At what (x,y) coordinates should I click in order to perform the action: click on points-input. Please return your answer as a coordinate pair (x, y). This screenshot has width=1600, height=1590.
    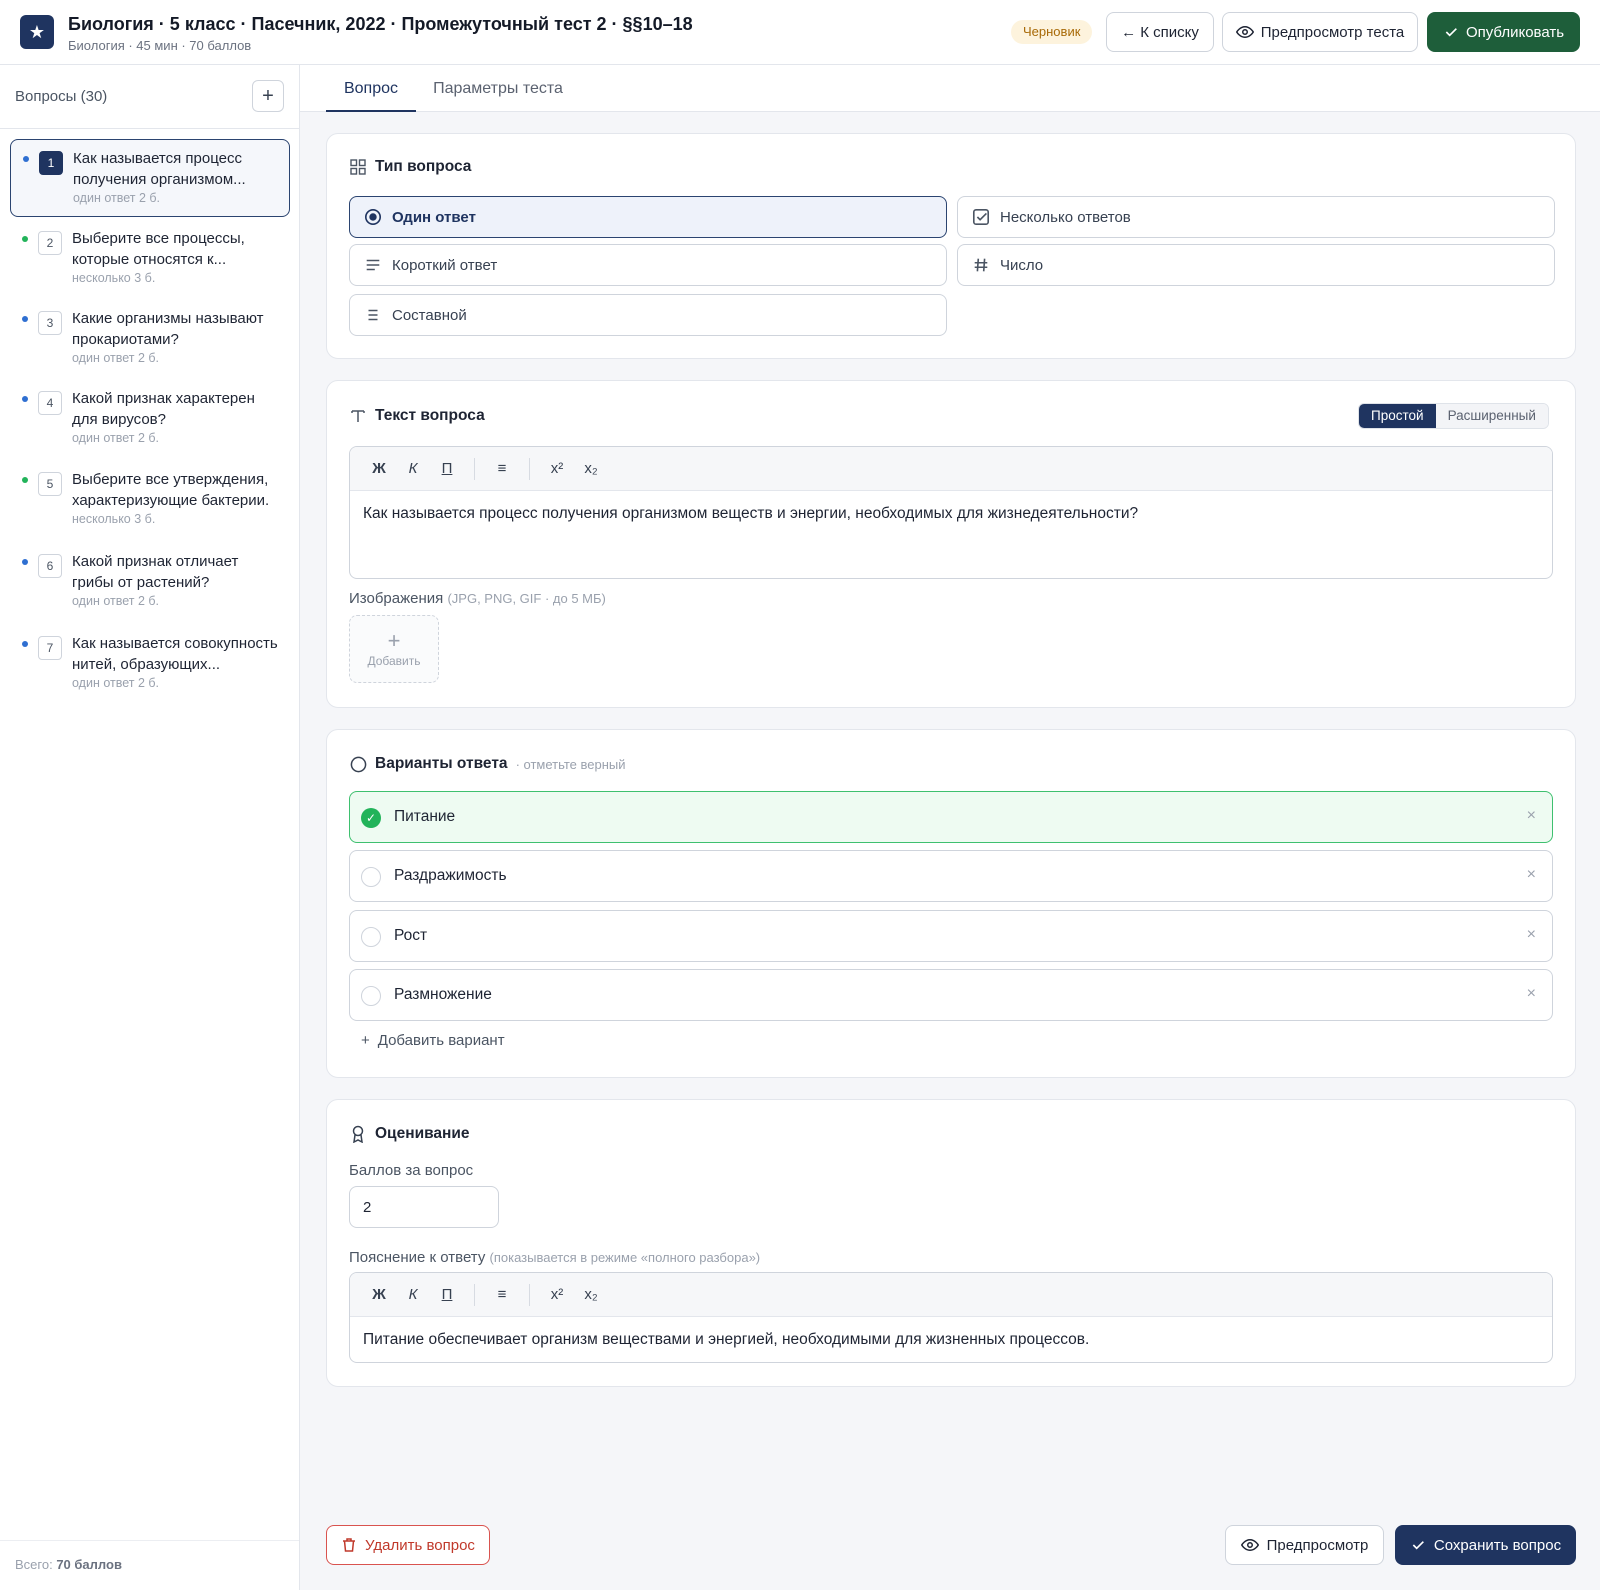
    Looking at the image, I should click on (424, 1207).